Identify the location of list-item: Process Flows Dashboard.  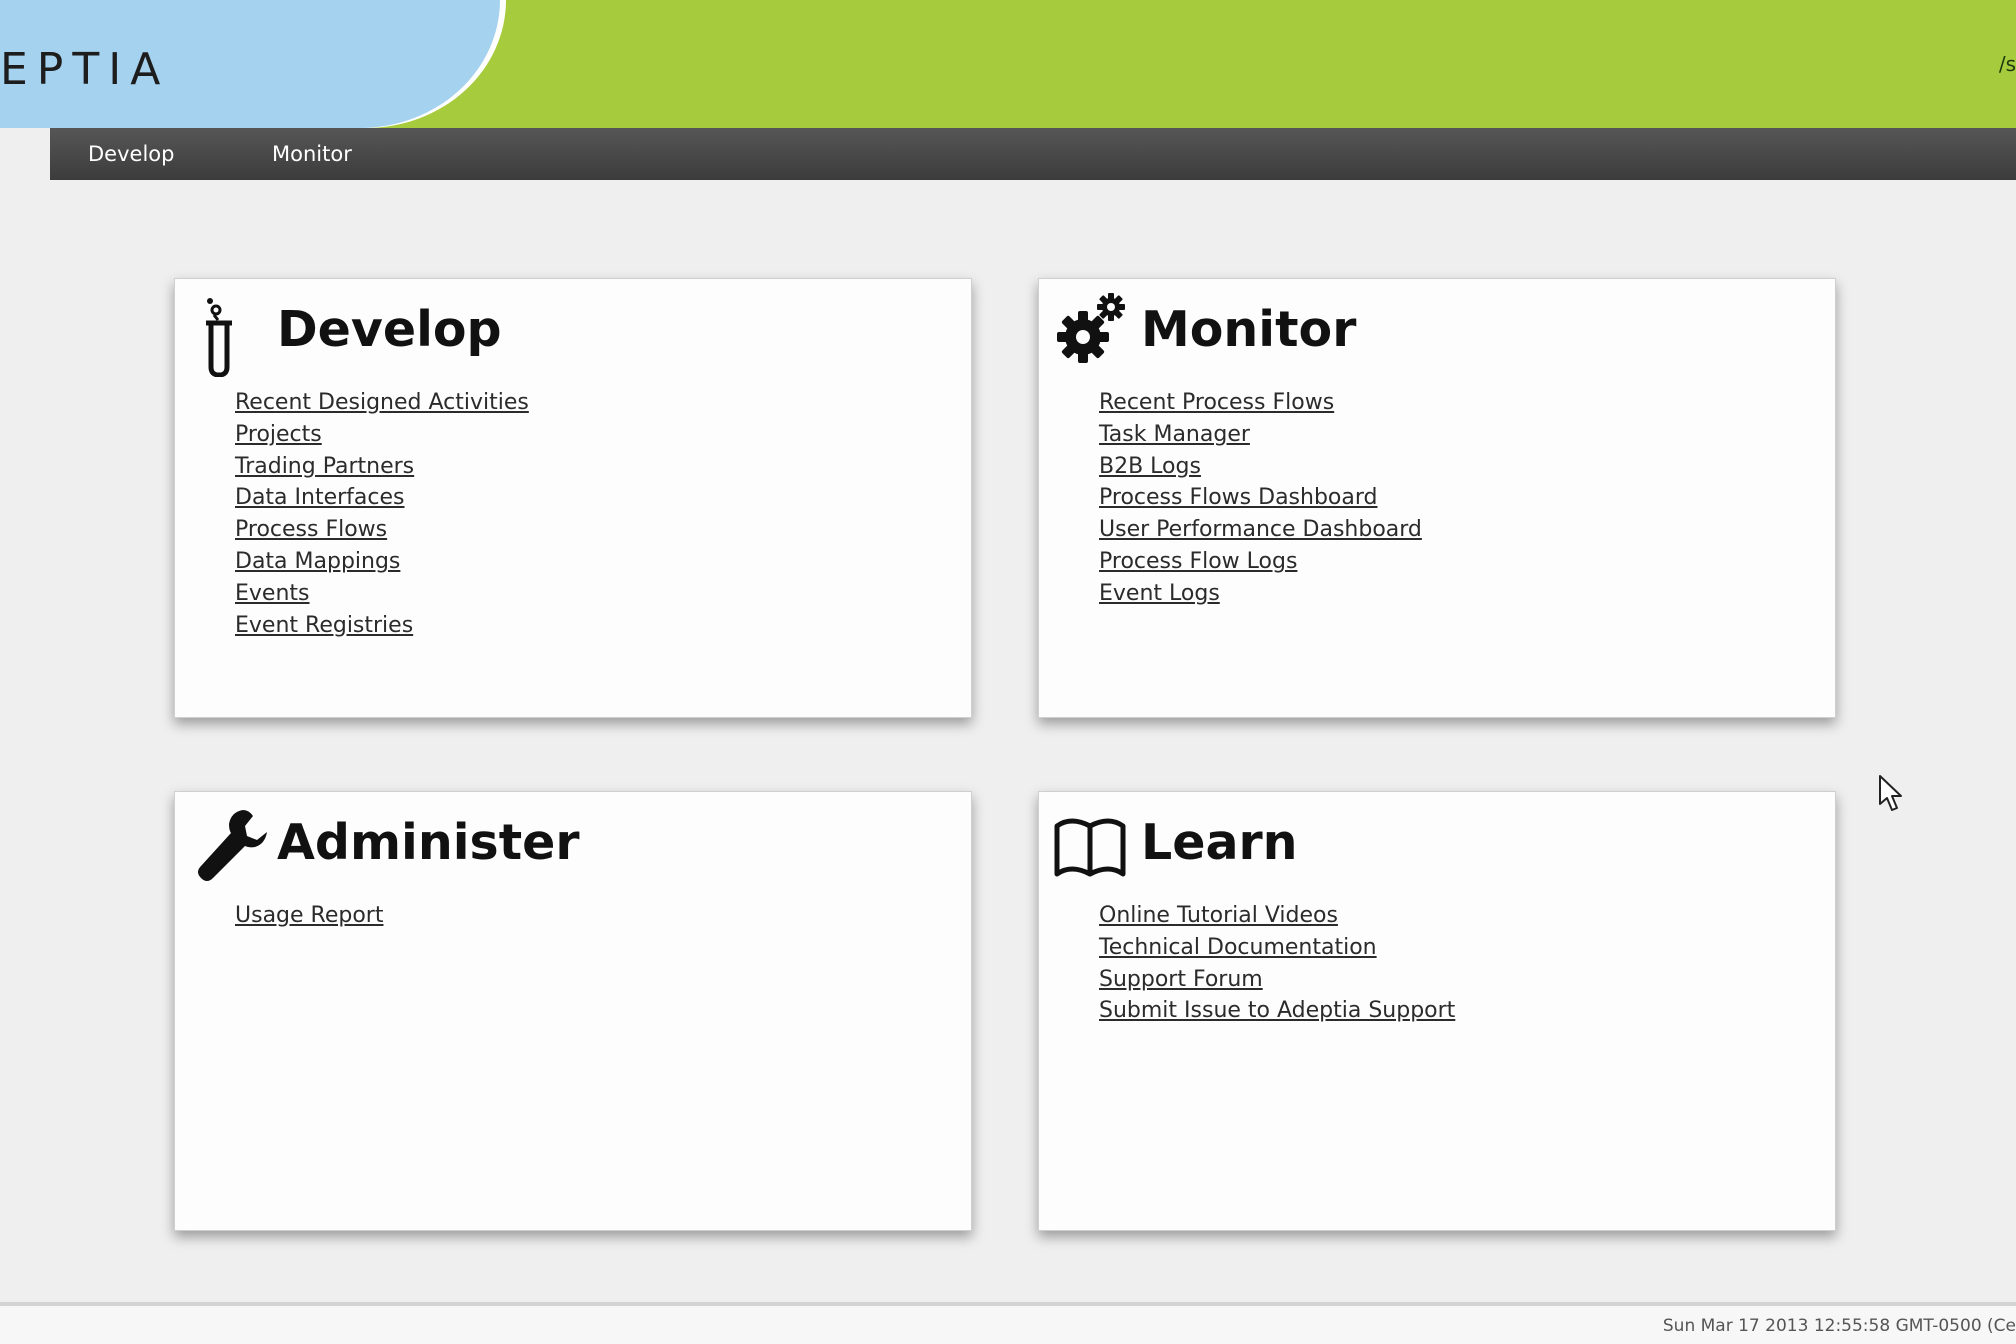
(1260, 498).